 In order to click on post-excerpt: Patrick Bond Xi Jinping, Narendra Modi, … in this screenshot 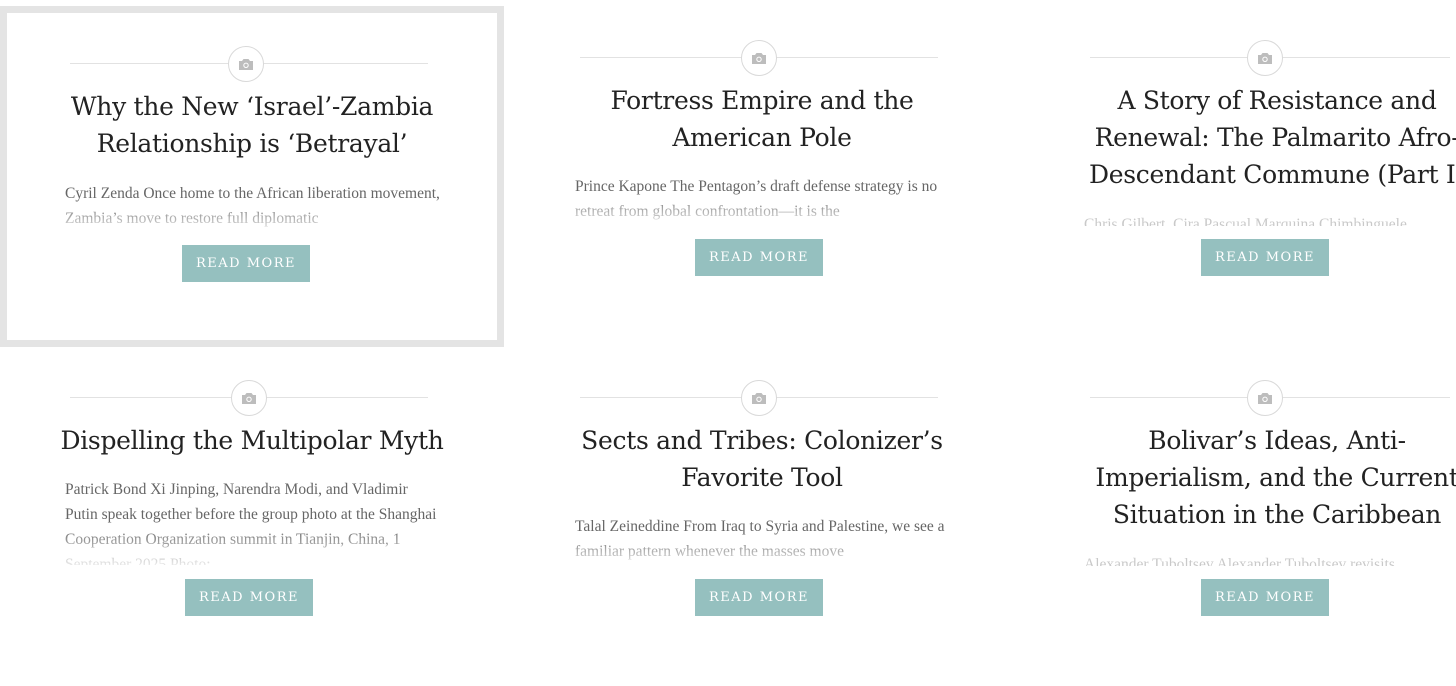, I will do `click(254, 521)`.